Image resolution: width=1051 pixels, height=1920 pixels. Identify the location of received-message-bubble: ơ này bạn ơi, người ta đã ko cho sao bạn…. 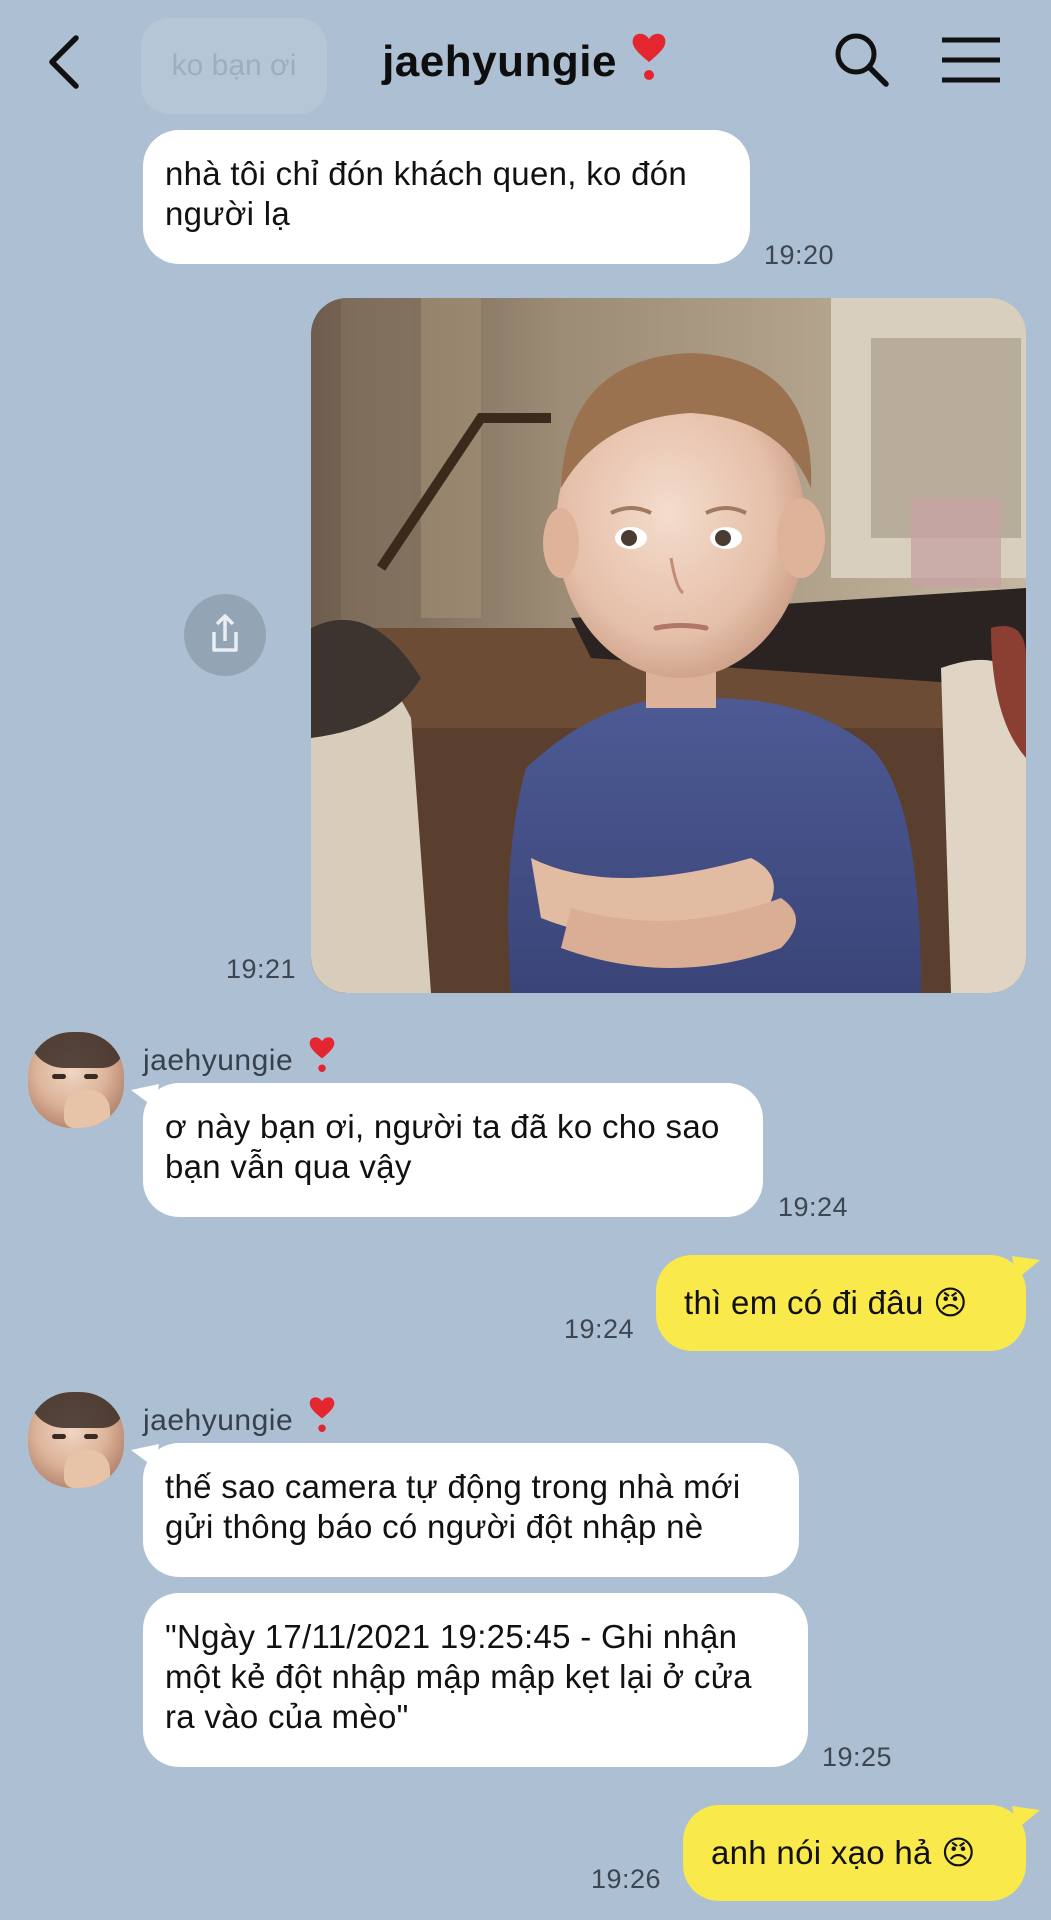
(453, 1150).